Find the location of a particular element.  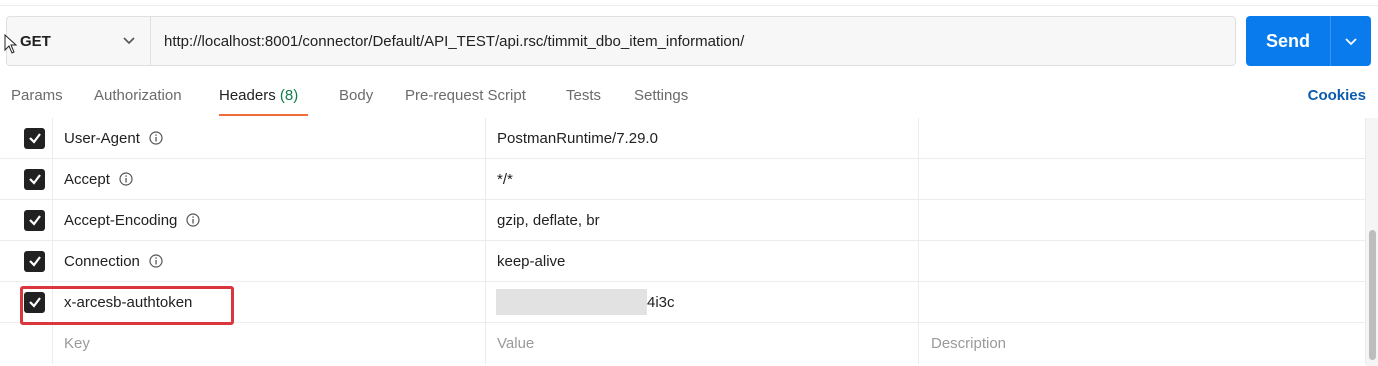

new-description-input: Description is located at coordinates (1142, 343).